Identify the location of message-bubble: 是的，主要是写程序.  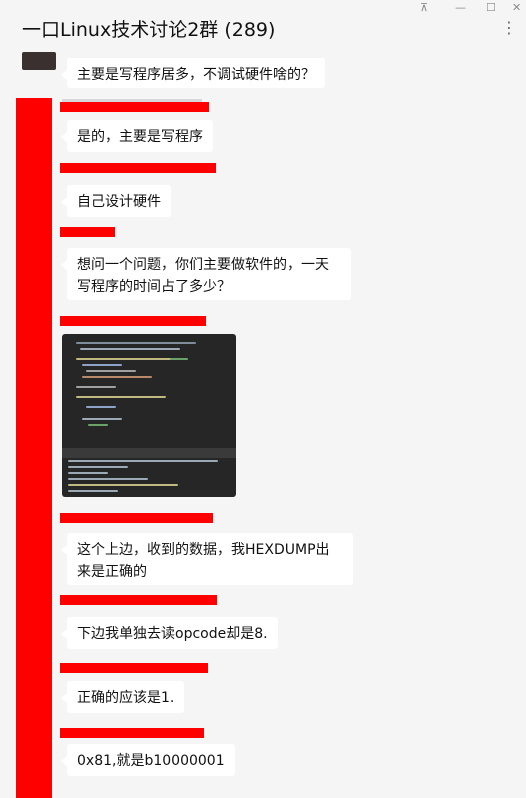
(137, 136).